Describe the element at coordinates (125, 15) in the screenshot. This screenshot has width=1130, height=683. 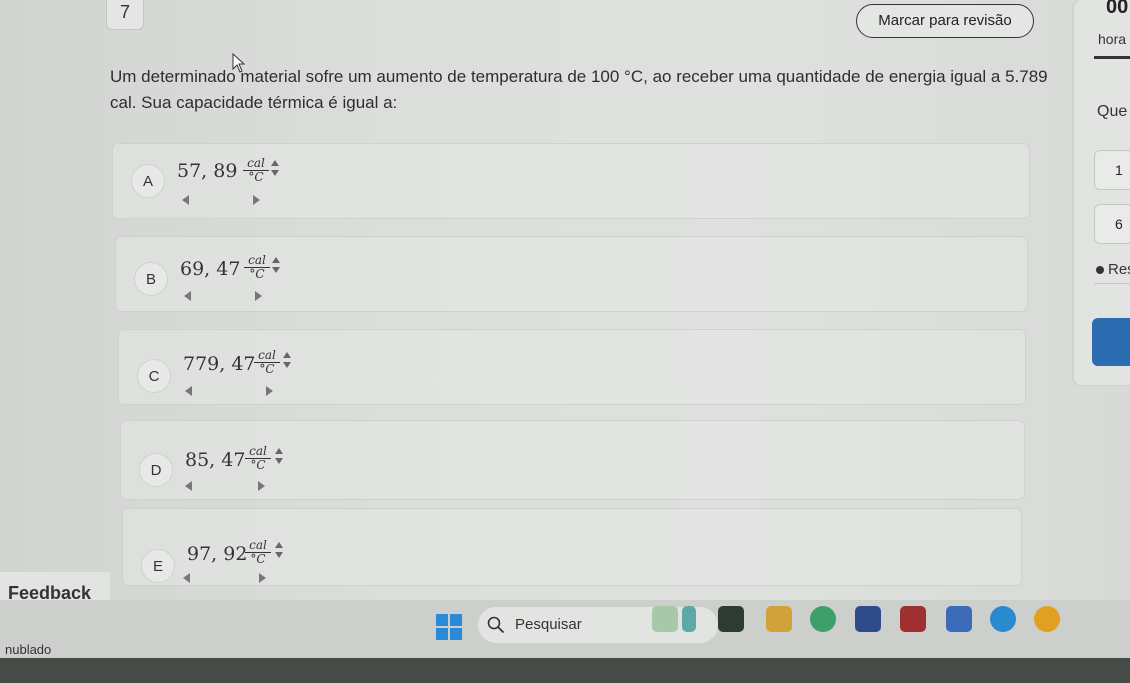
I see `question-number-tab: 7` at that location.